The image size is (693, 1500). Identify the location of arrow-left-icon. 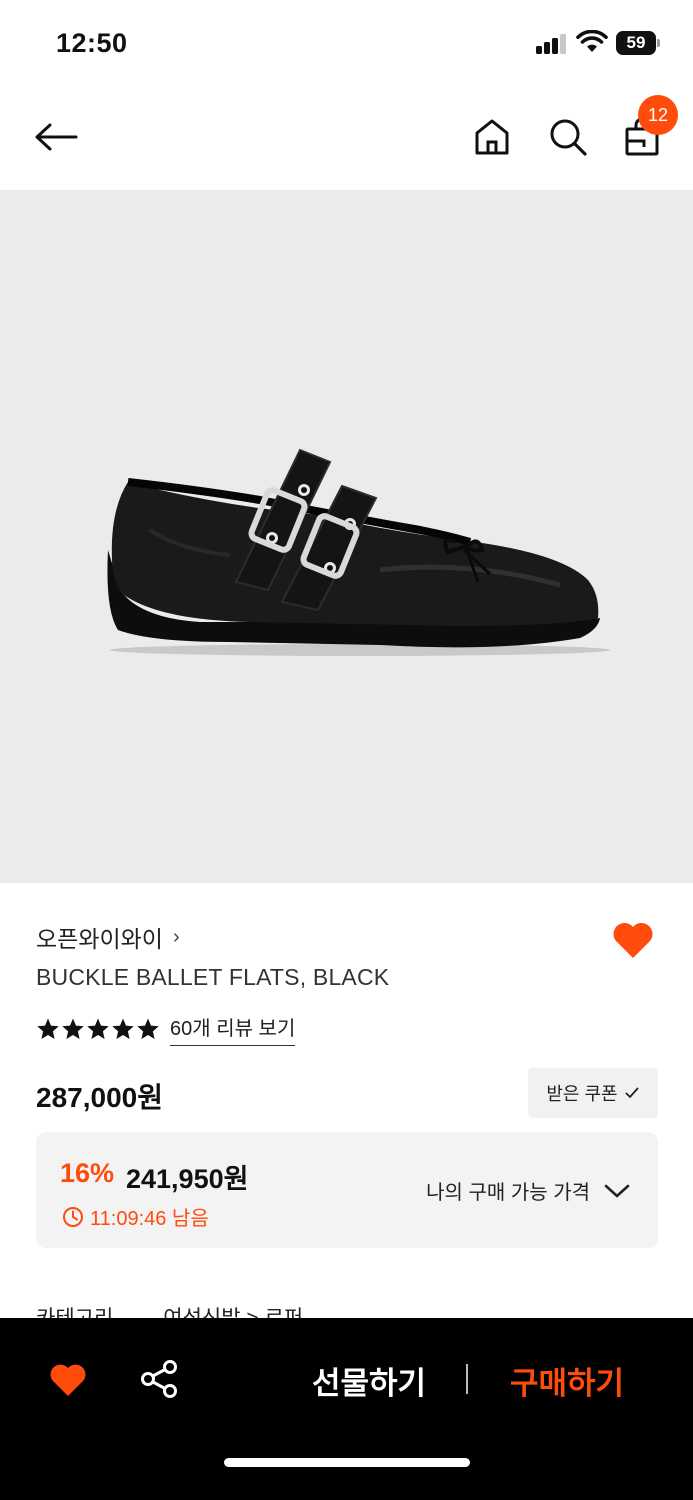
(56, 137).